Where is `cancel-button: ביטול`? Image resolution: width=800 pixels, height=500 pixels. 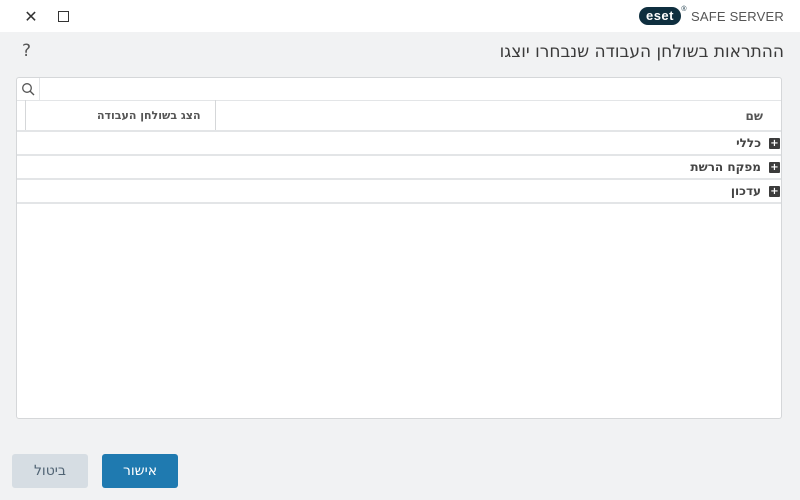 cancel-button: ביטול is located at coordinates (50, 471).